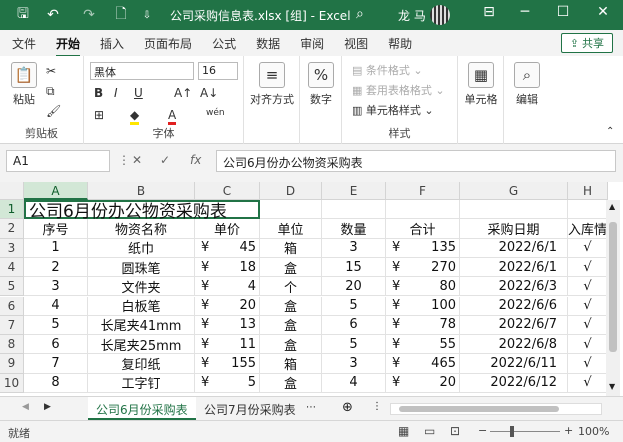 This screenshot has height=442, width=623. What do you see at coordinates (53, 15) in the screenshot?
I see `undo-icon: ↶` at bounding box center [53, 15].